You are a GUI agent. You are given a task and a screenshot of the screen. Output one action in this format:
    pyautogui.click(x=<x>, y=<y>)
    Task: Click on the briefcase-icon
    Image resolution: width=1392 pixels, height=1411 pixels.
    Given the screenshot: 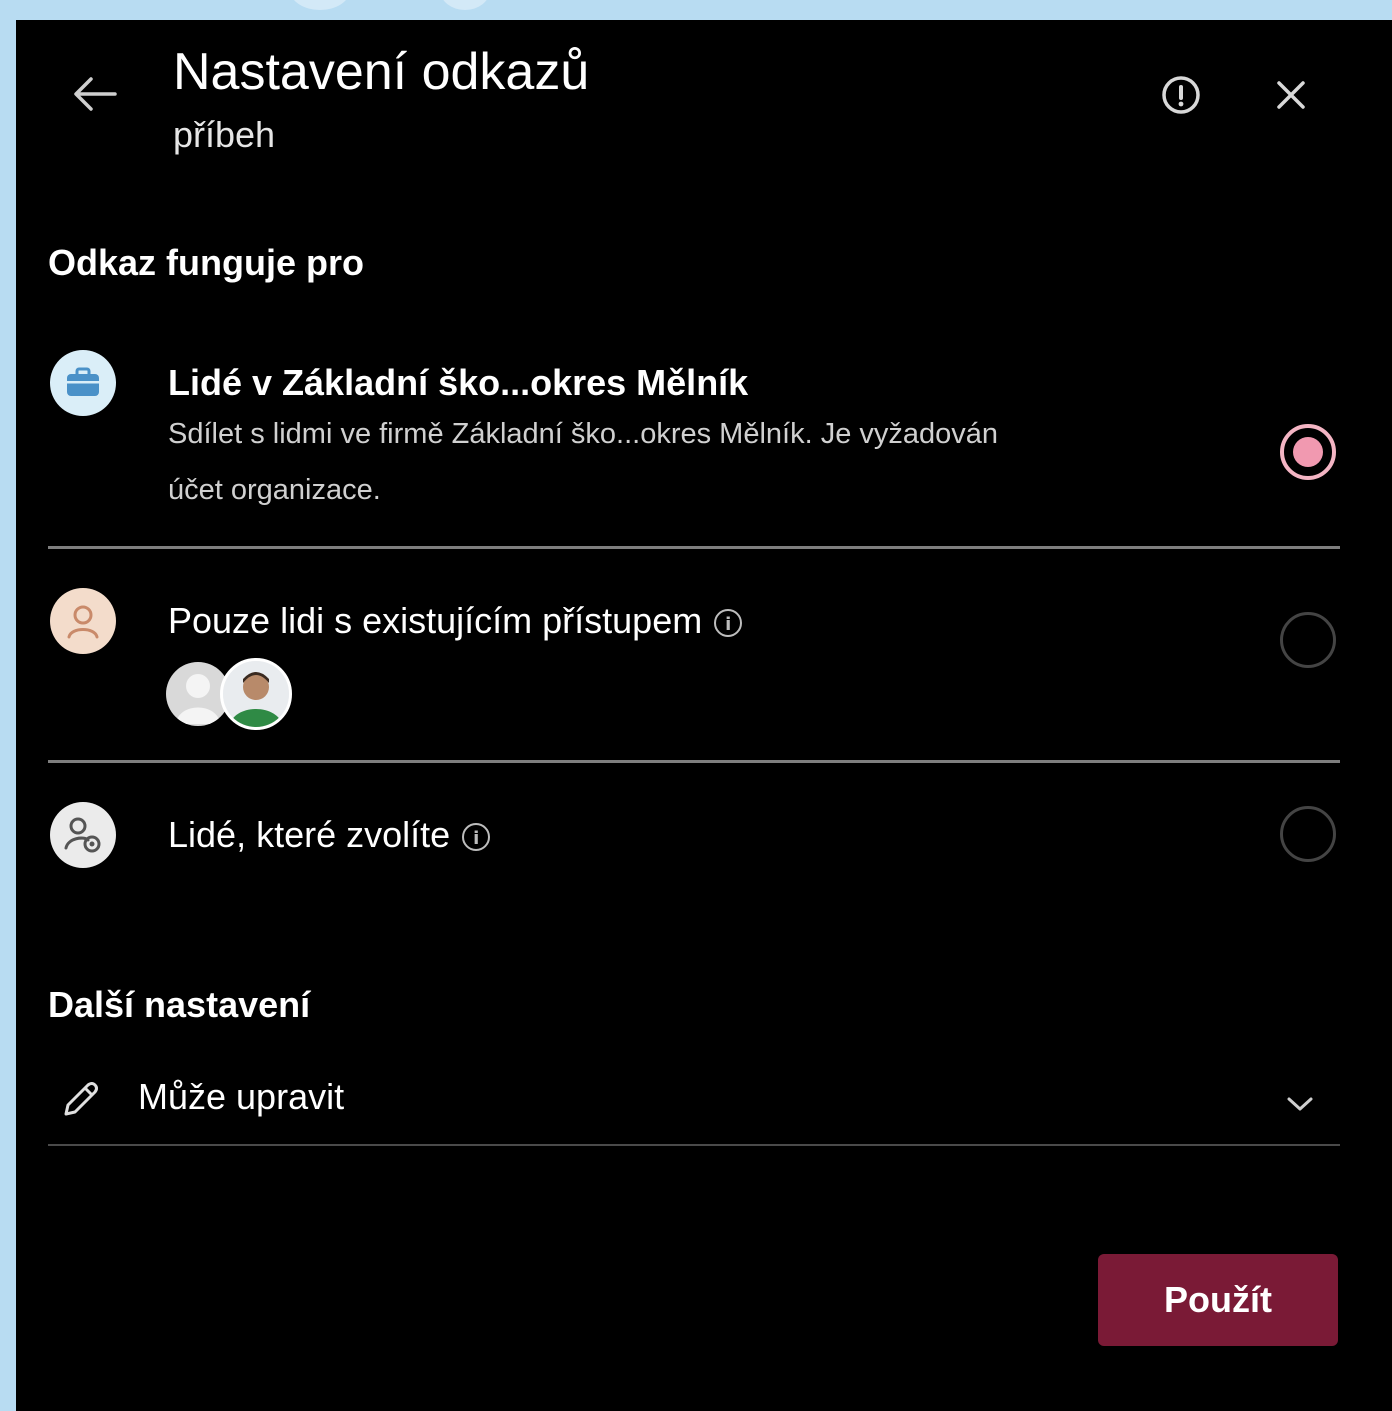 What is the action you would take?
    pyautogui.click(x=83, y=381)
    